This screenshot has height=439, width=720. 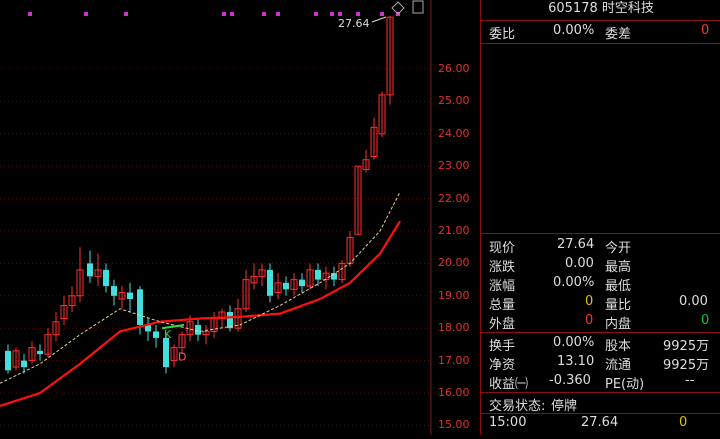 I want to click on row-zongliang: 总量 0 量比 0.00, so click(x=600, y=303).